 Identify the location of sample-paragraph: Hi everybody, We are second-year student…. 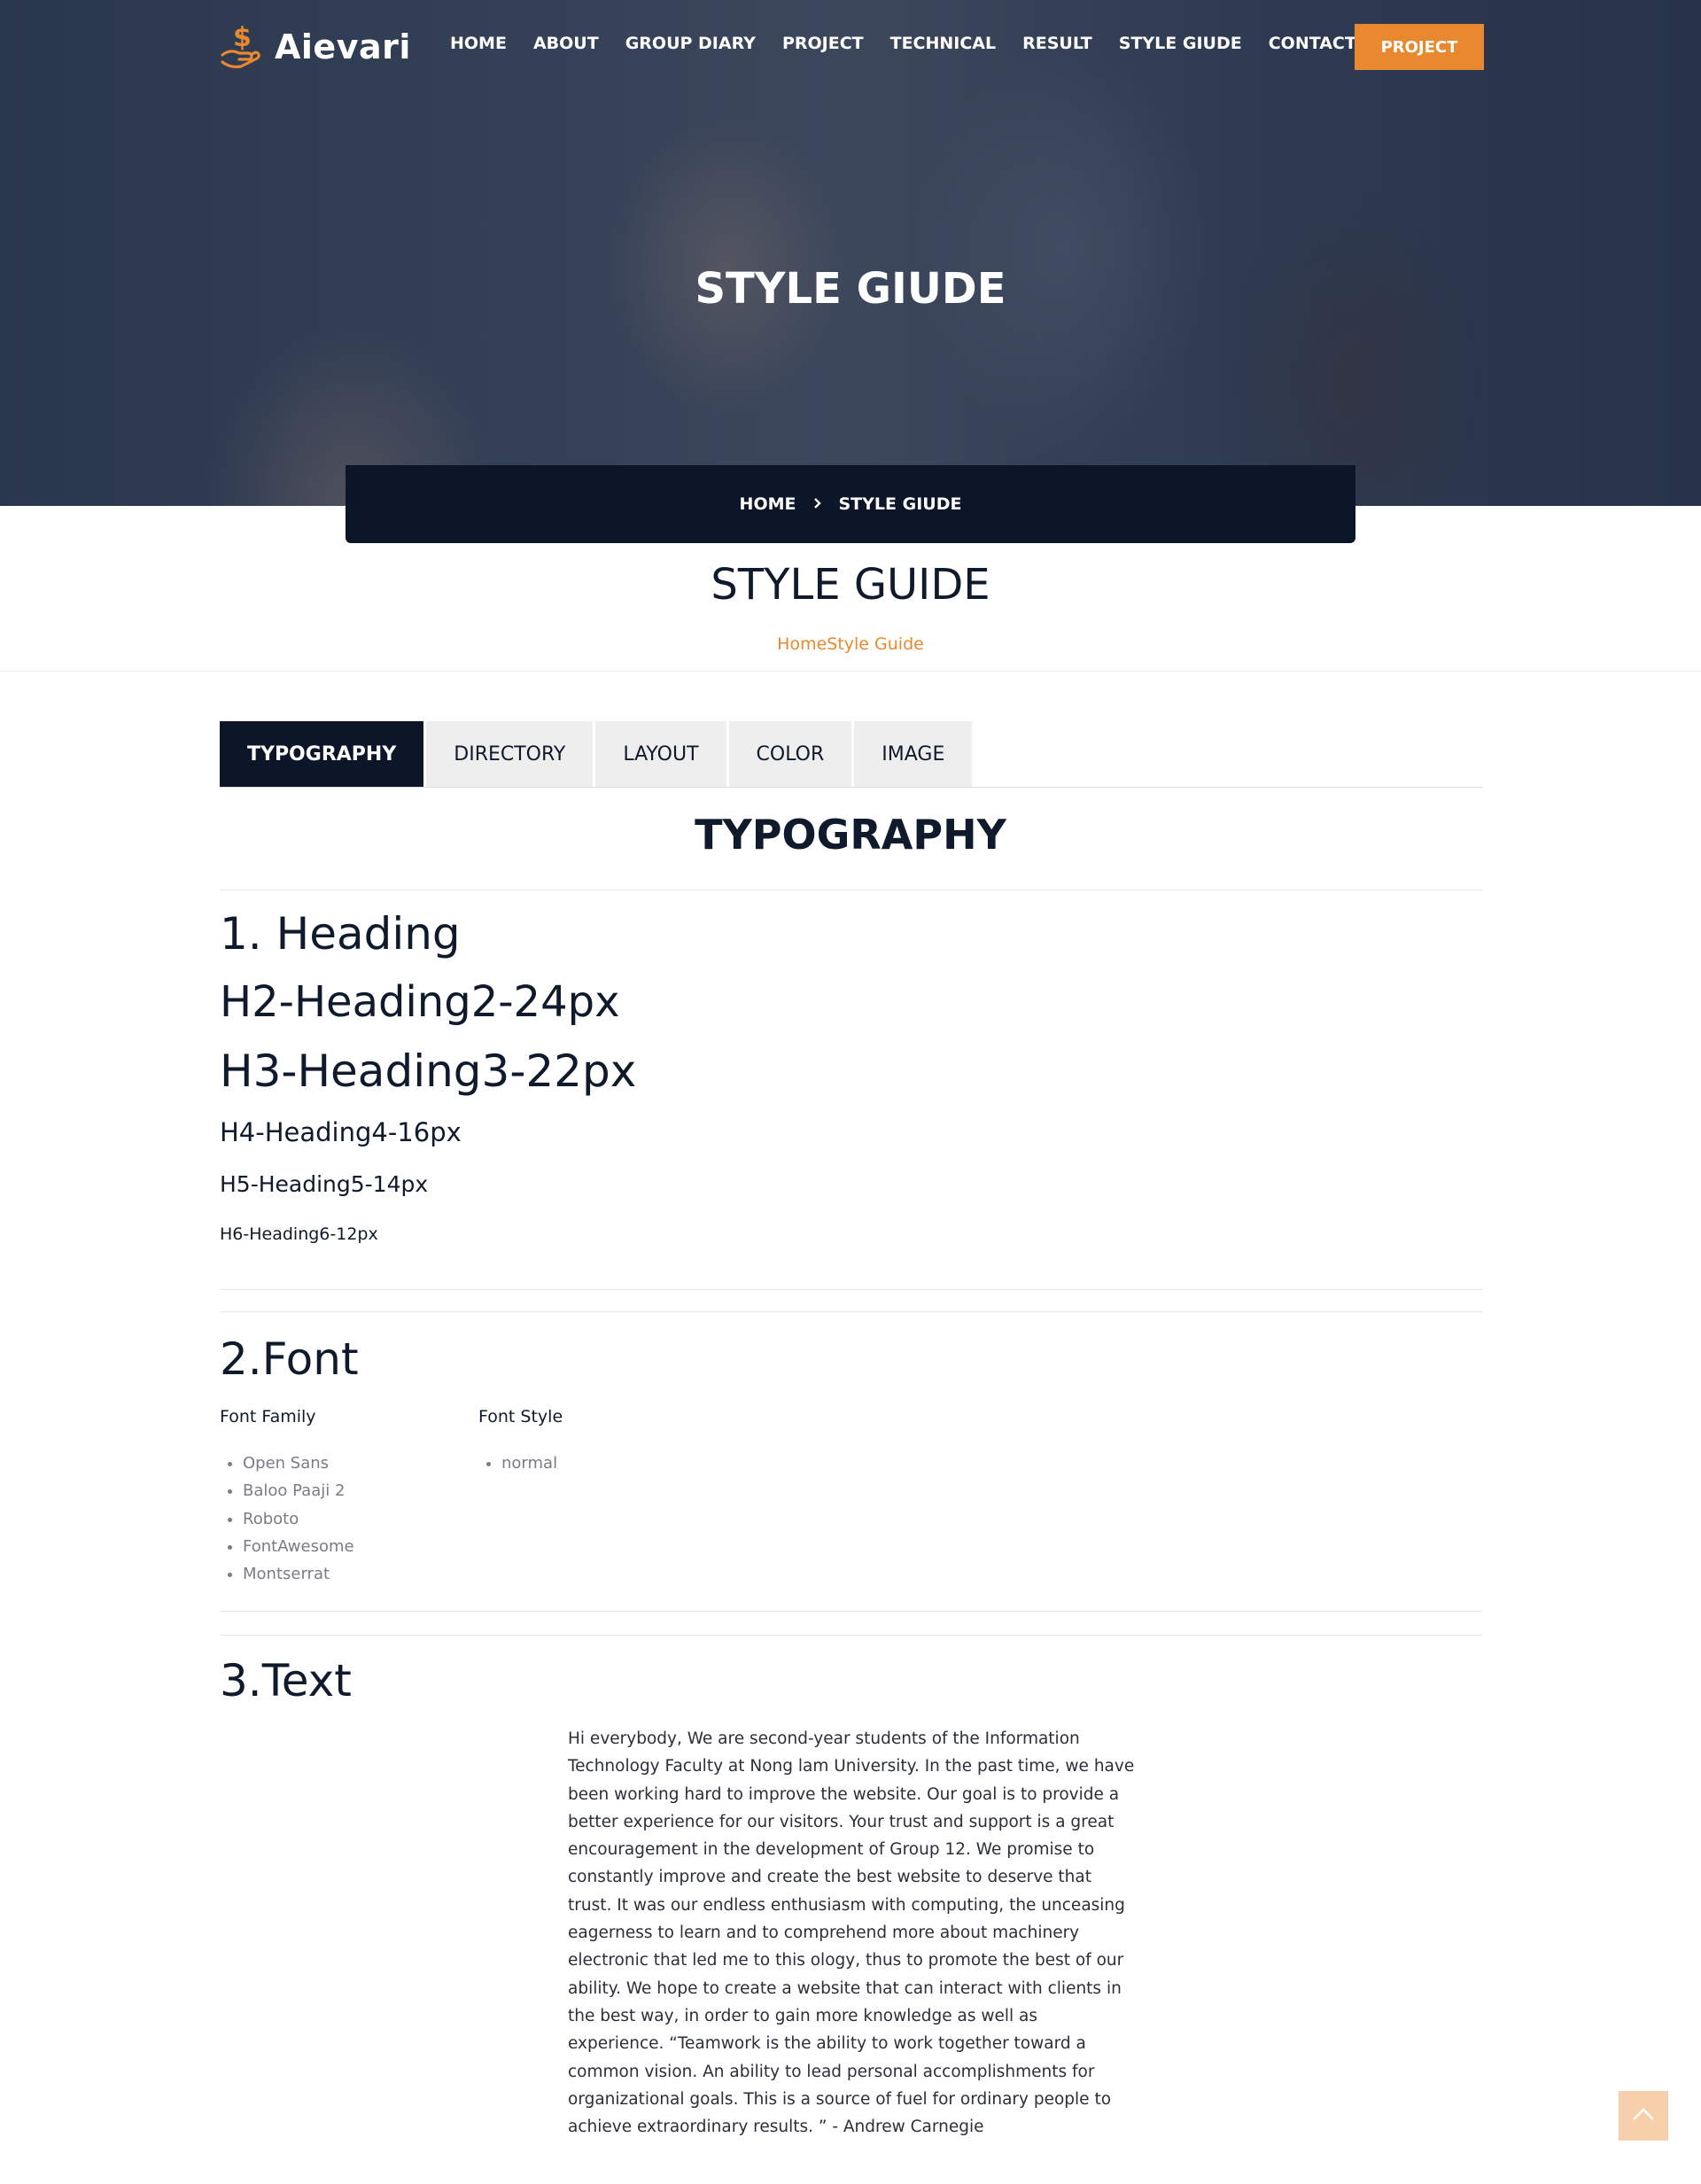
(851, 1933).